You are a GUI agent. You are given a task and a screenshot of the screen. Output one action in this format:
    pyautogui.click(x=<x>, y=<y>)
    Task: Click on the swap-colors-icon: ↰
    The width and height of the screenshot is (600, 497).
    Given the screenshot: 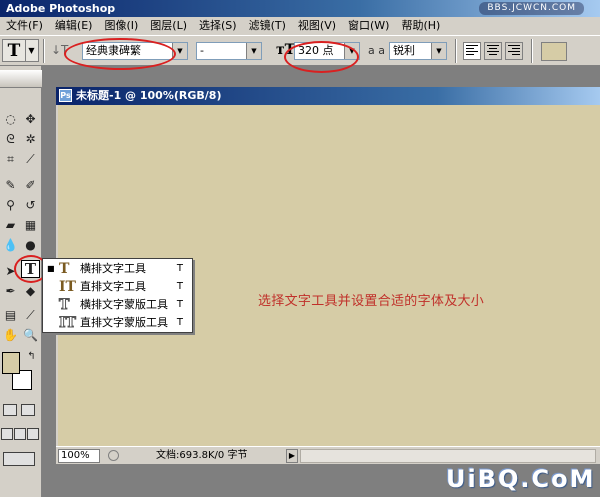 What is the action you would take?
    pyautogui.click(x=31, y=357)
    